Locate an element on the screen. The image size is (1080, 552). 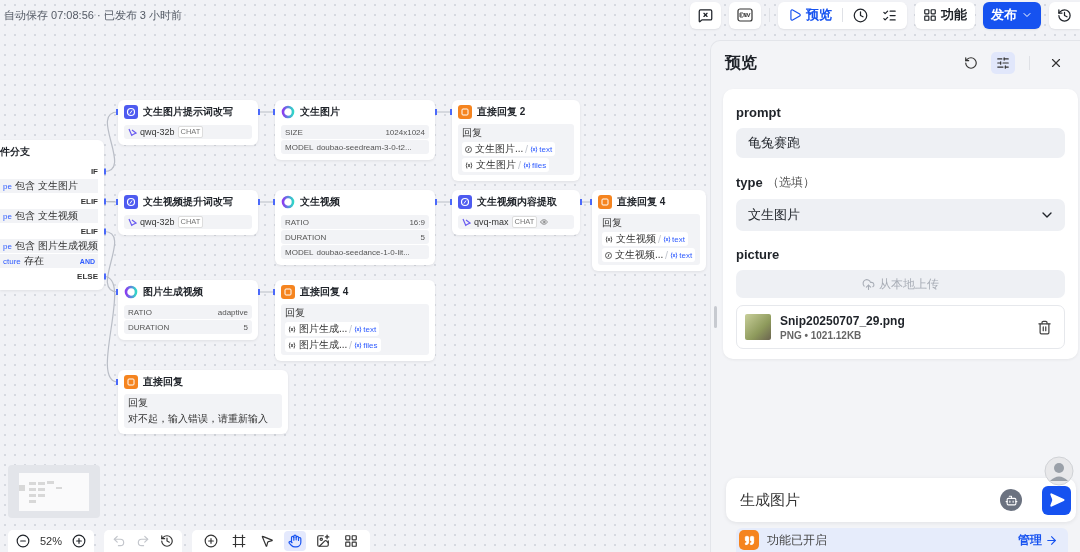
chat-input-box: 生成图片 is located at coordinates (901, 500).